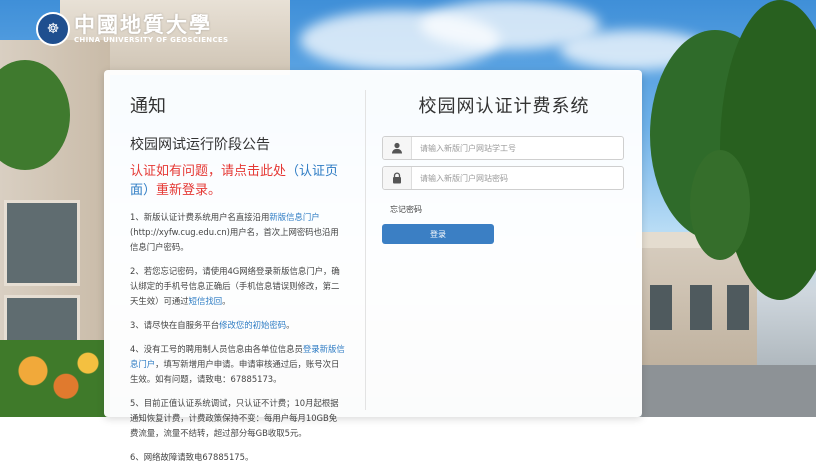 The height and width of the screenshot is (474, 816). I want to click on notice-item-3: 3、请尽快在自服务平台修改您的初始密码。, so click(212, 325).